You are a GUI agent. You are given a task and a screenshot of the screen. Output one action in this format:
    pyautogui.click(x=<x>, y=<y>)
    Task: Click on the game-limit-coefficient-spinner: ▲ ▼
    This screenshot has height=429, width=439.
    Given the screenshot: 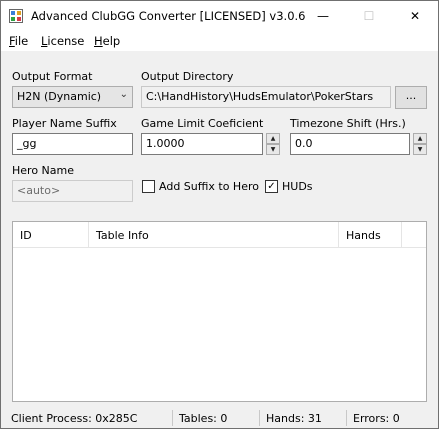 What is the action you would take?
    pyautogui.click(x=273, y=144)
    